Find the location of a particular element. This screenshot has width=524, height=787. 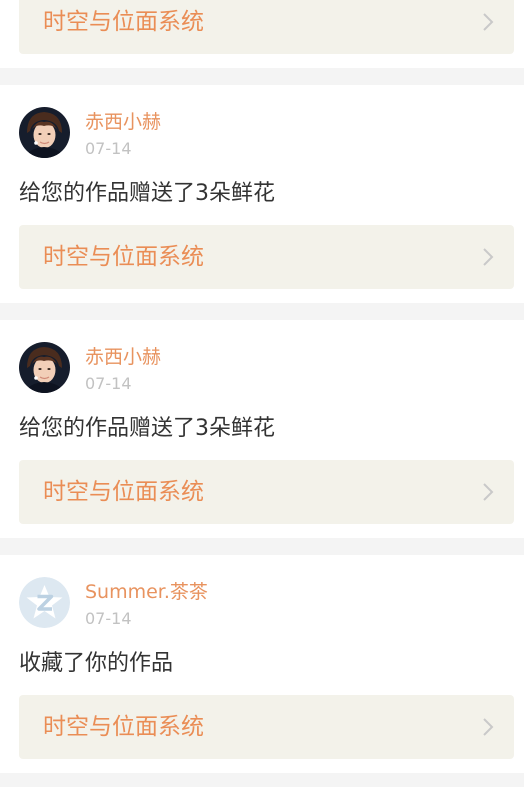

action-text: 收藏了你的作品 is located at coordinates (96, 663).